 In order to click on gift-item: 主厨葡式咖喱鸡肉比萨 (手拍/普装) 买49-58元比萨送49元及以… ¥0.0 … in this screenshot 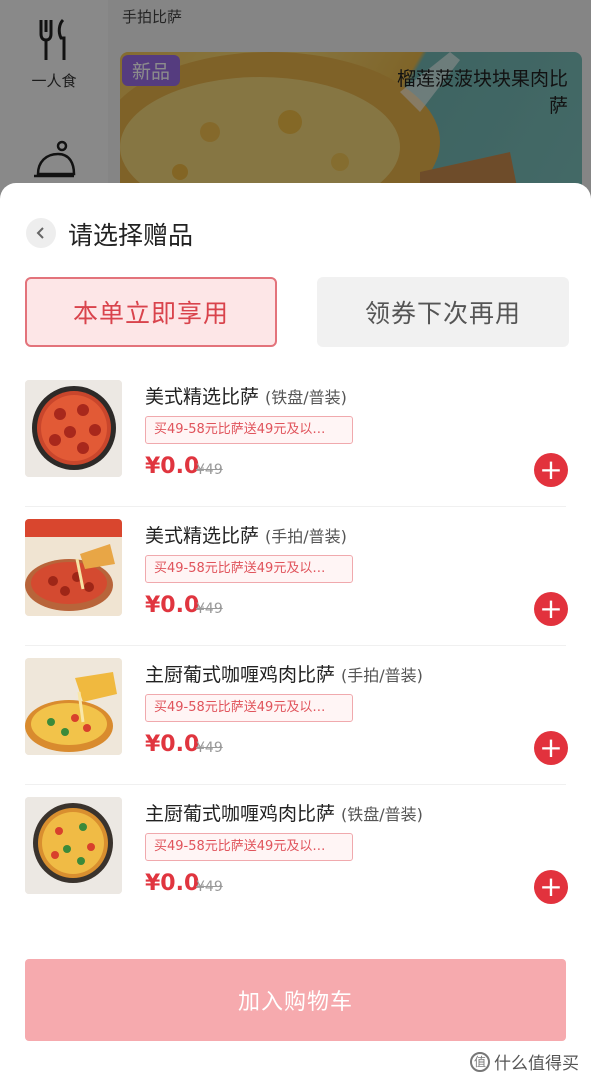, I will do `click(295, 715)`.